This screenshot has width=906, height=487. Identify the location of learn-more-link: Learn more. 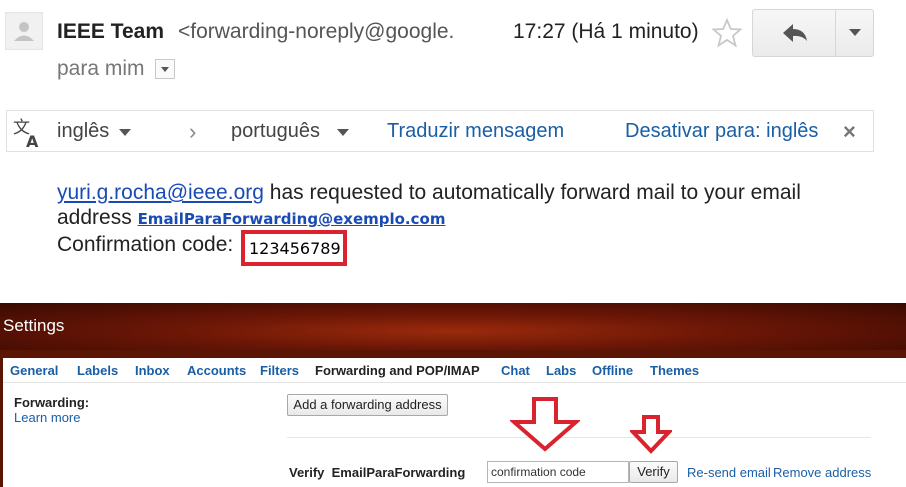
(47, 417).